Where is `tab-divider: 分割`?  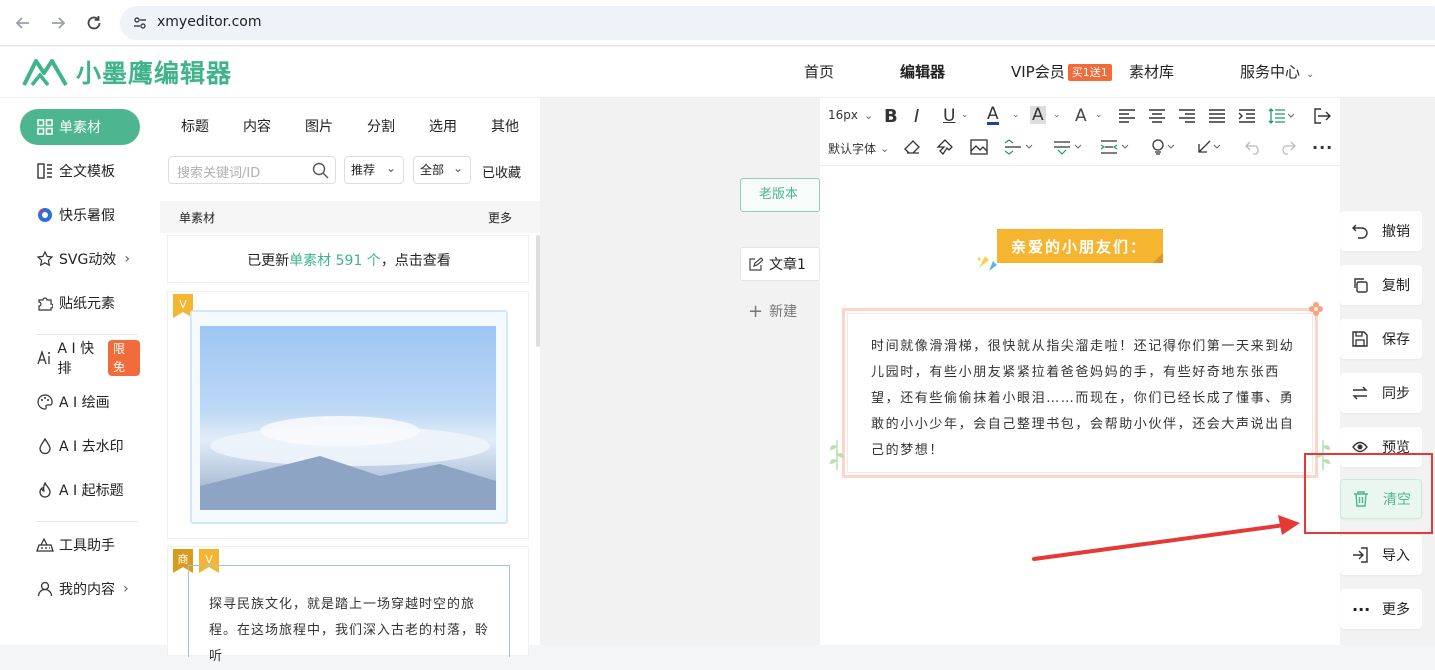 tab-divider: 分割 is located at coordinates (381, 126).